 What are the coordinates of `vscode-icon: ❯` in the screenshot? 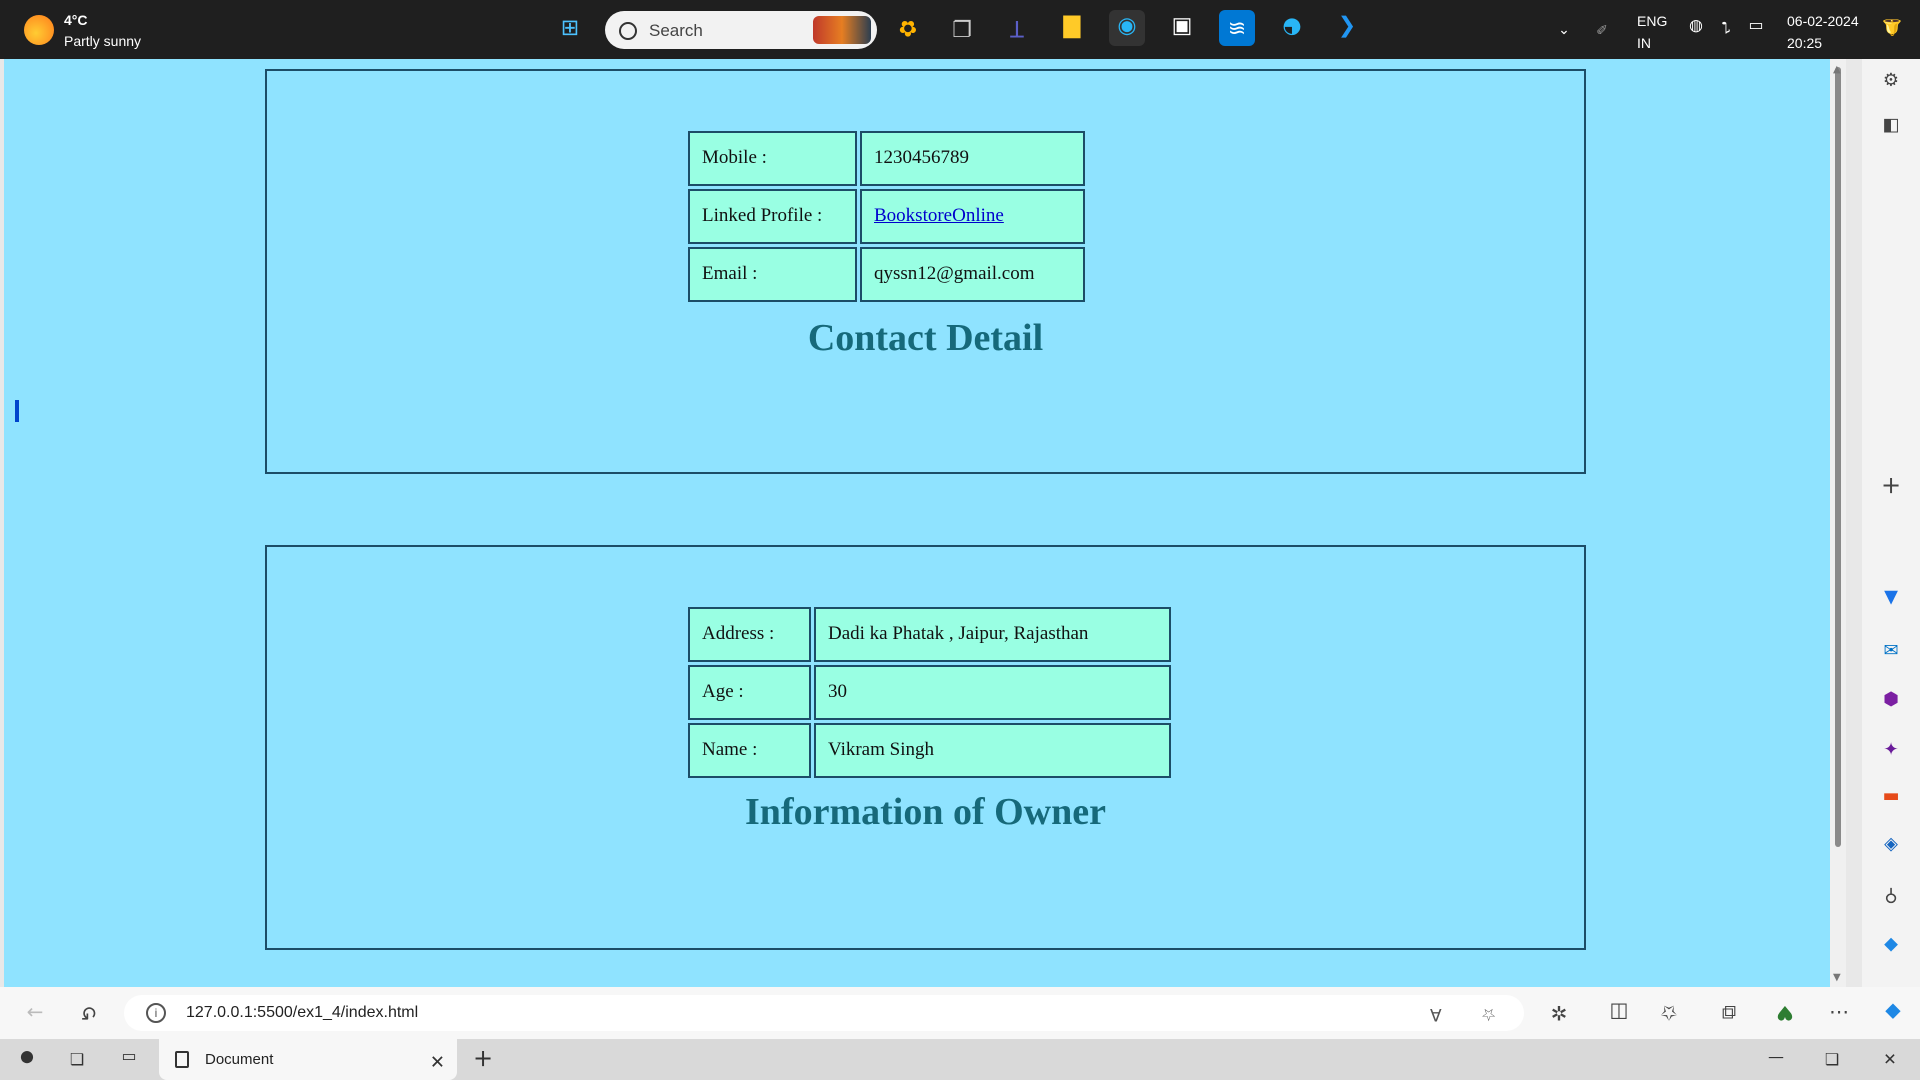 It's located at (1347, 28).